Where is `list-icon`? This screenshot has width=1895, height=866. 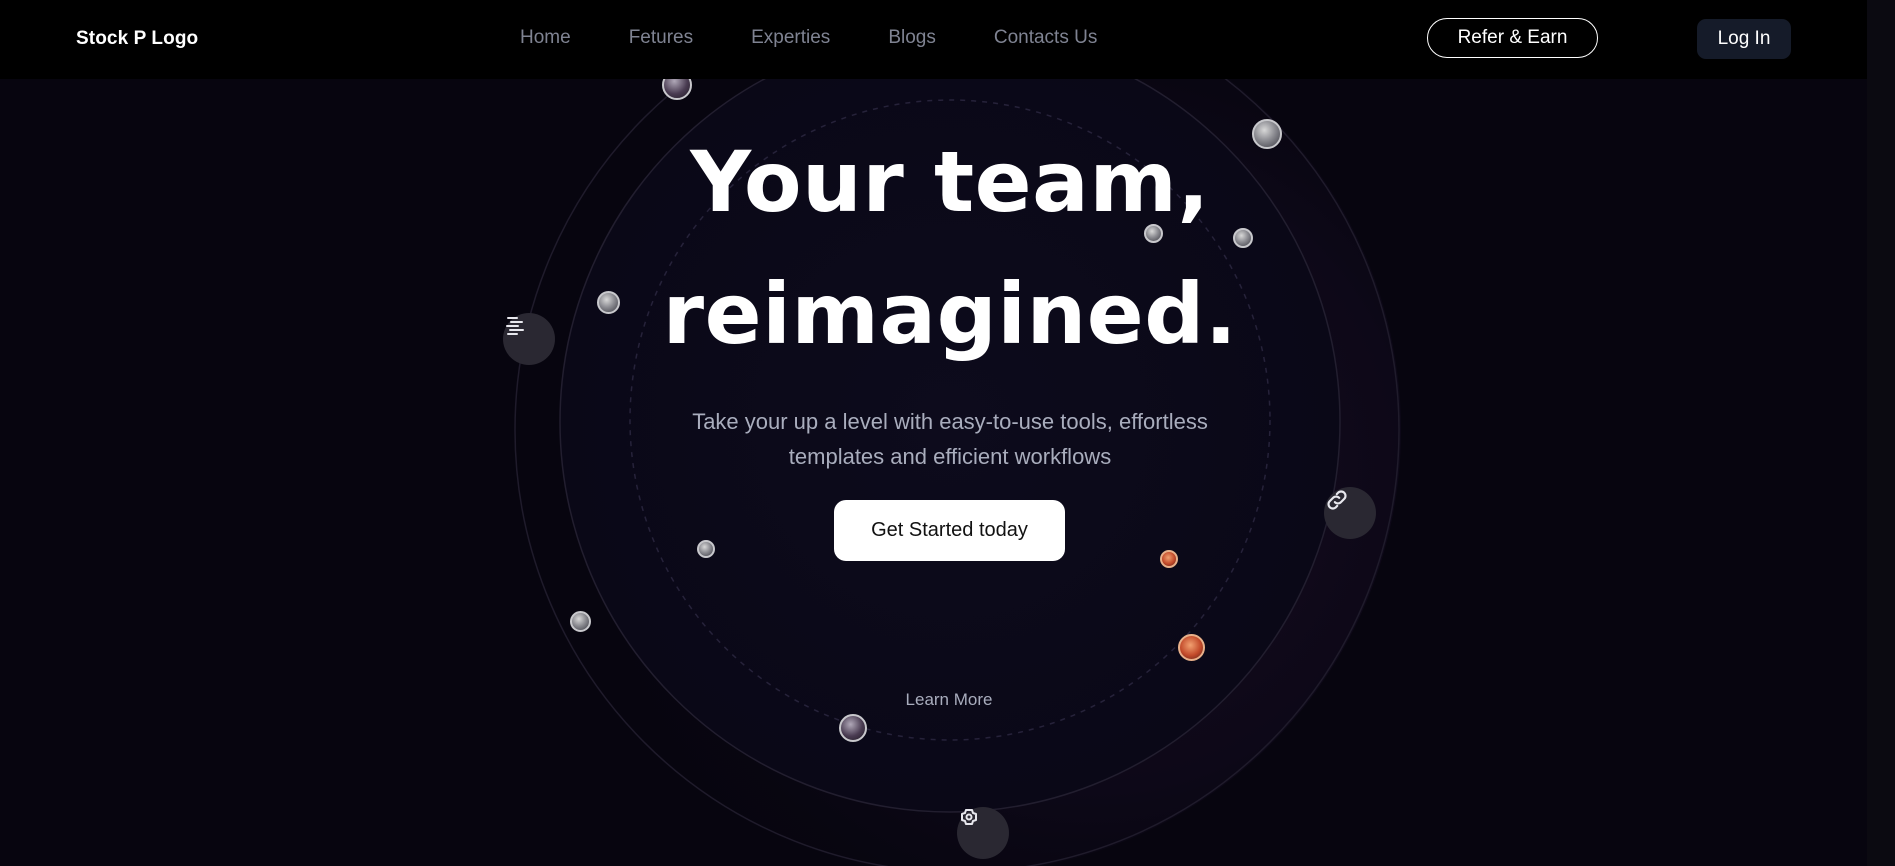 list-icon is located at coordinates (529, 339).